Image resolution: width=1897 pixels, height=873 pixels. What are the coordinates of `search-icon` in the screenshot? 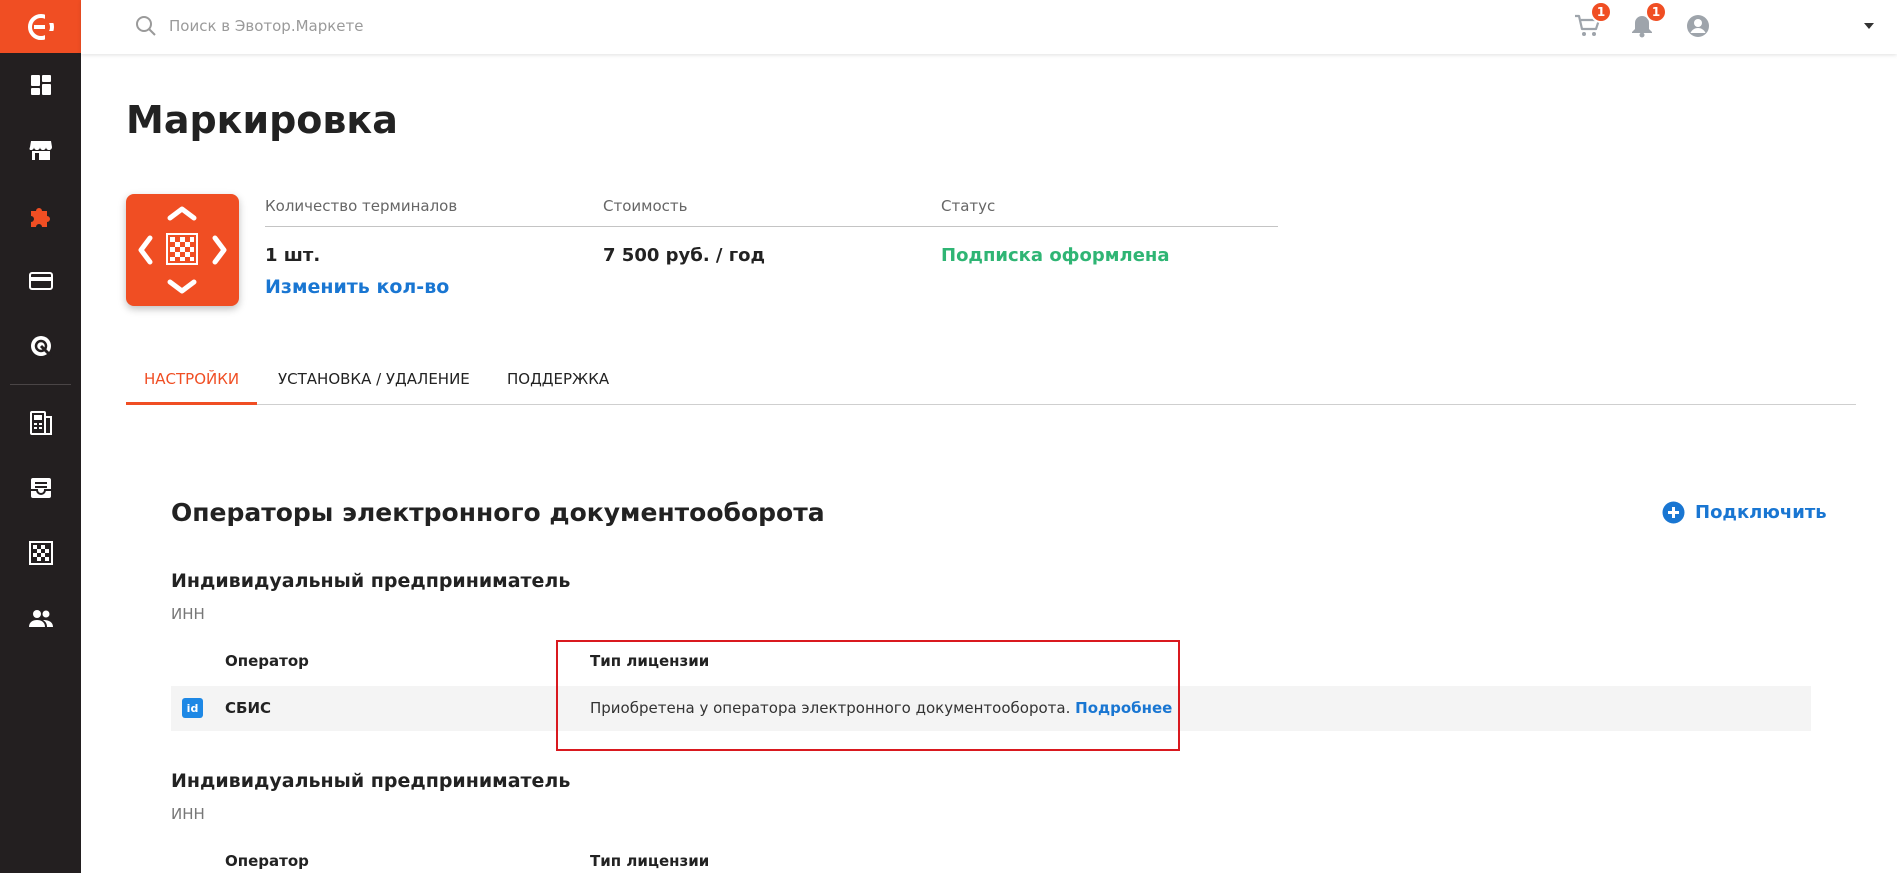 It's located at (146, 26).